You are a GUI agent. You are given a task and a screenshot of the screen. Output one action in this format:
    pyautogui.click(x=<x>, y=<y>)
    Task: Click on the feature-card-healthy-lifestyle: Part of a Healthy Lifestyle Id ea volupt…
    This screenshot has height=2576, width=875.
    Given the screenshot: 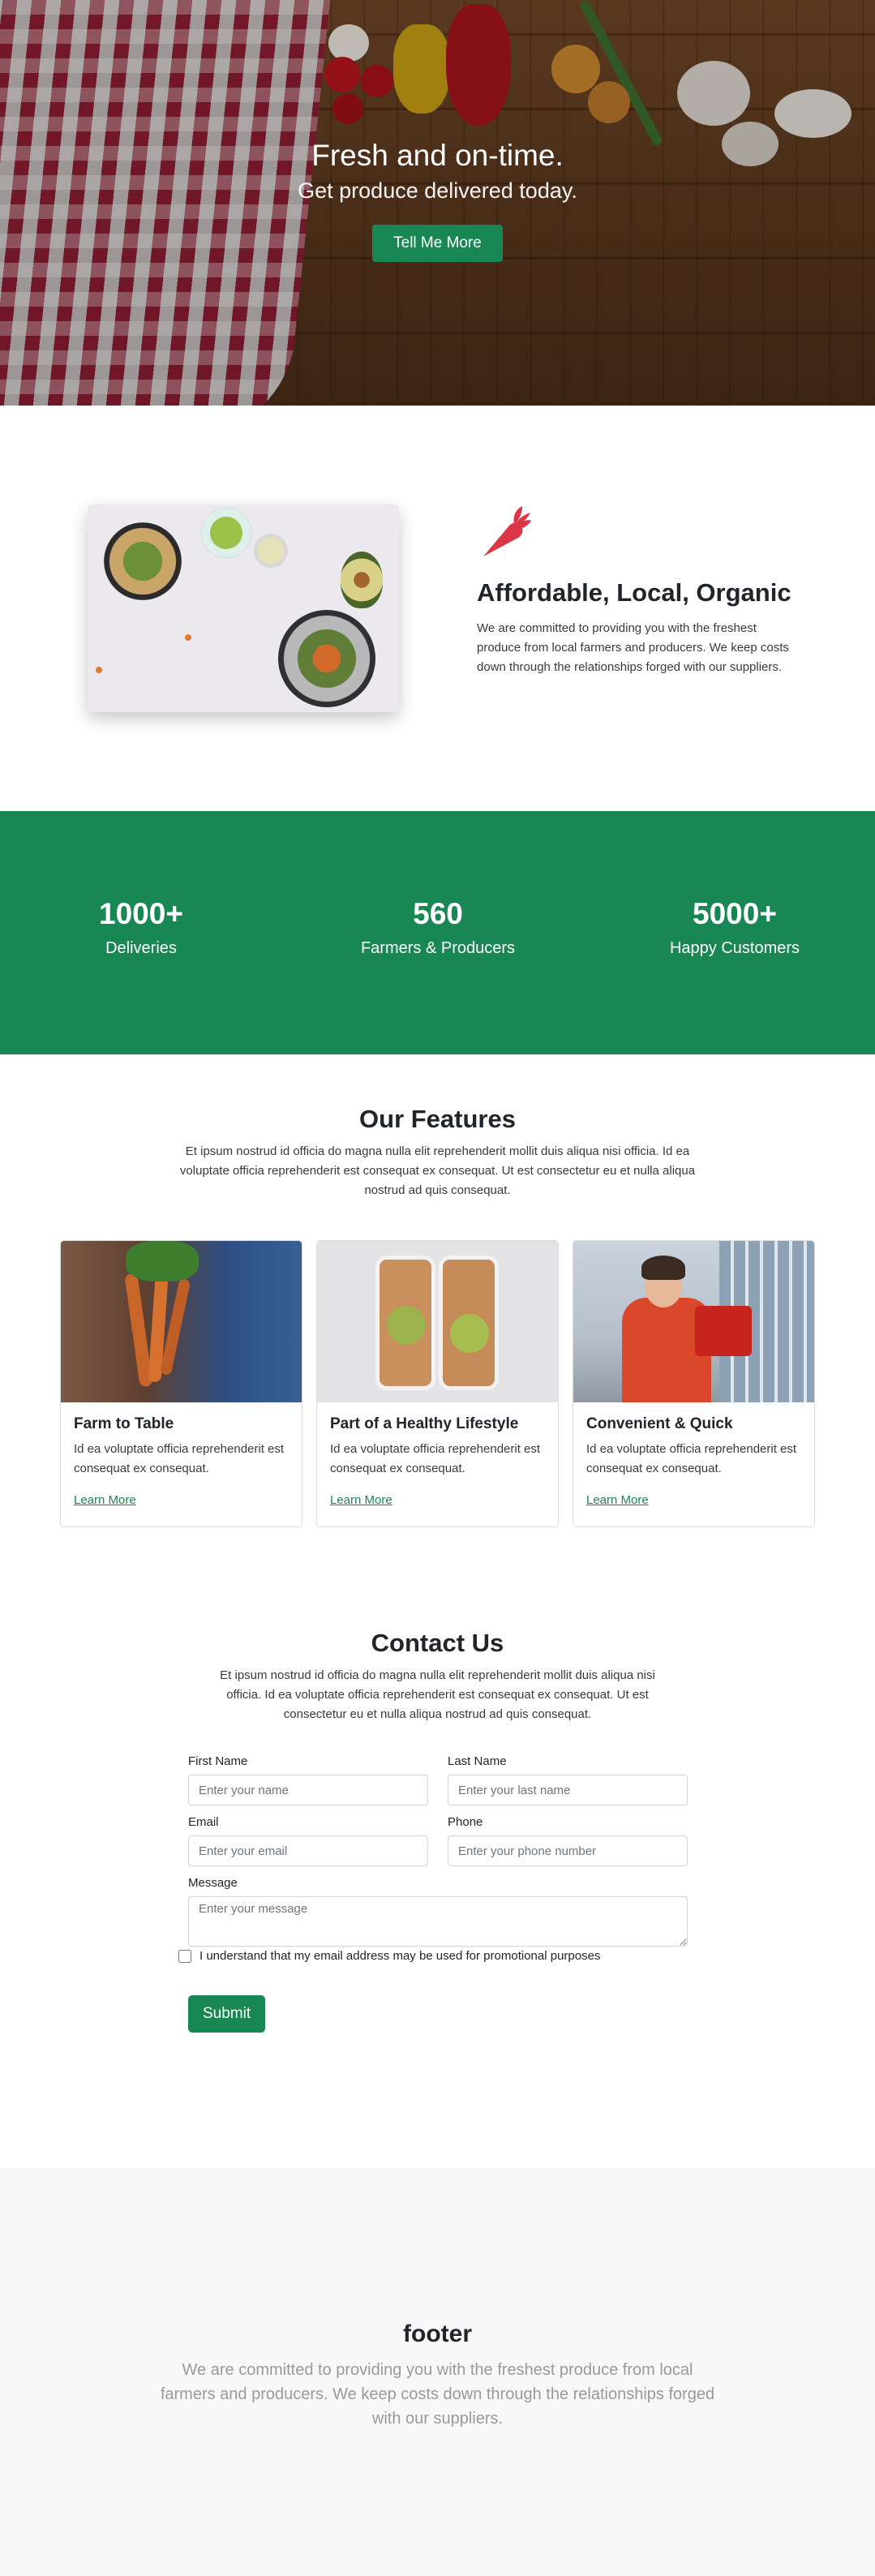 What is the action you would take?
    pyautogui.click(x=437, y=1383)
    